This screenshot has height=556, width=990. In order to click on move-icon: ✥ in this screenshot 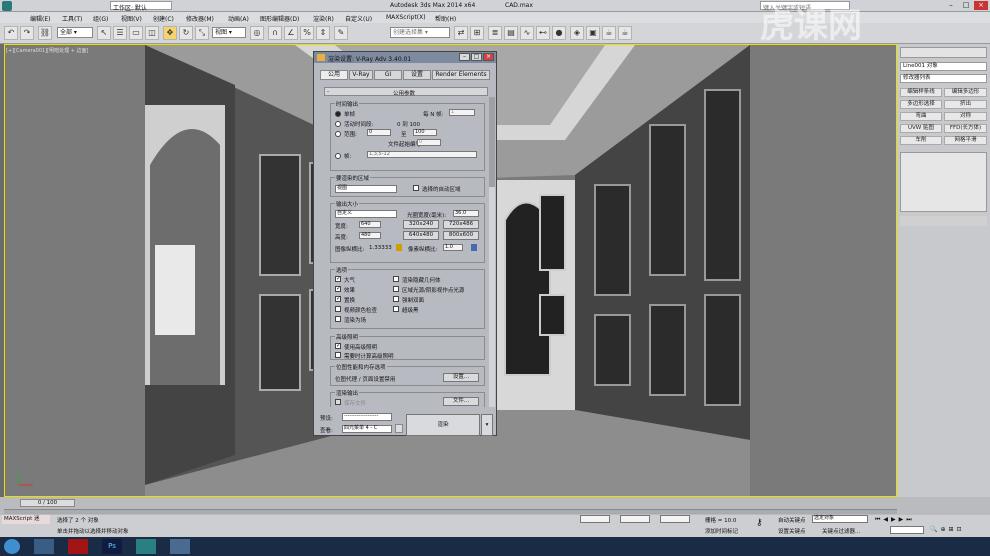, I will do `click(170, 33)`.